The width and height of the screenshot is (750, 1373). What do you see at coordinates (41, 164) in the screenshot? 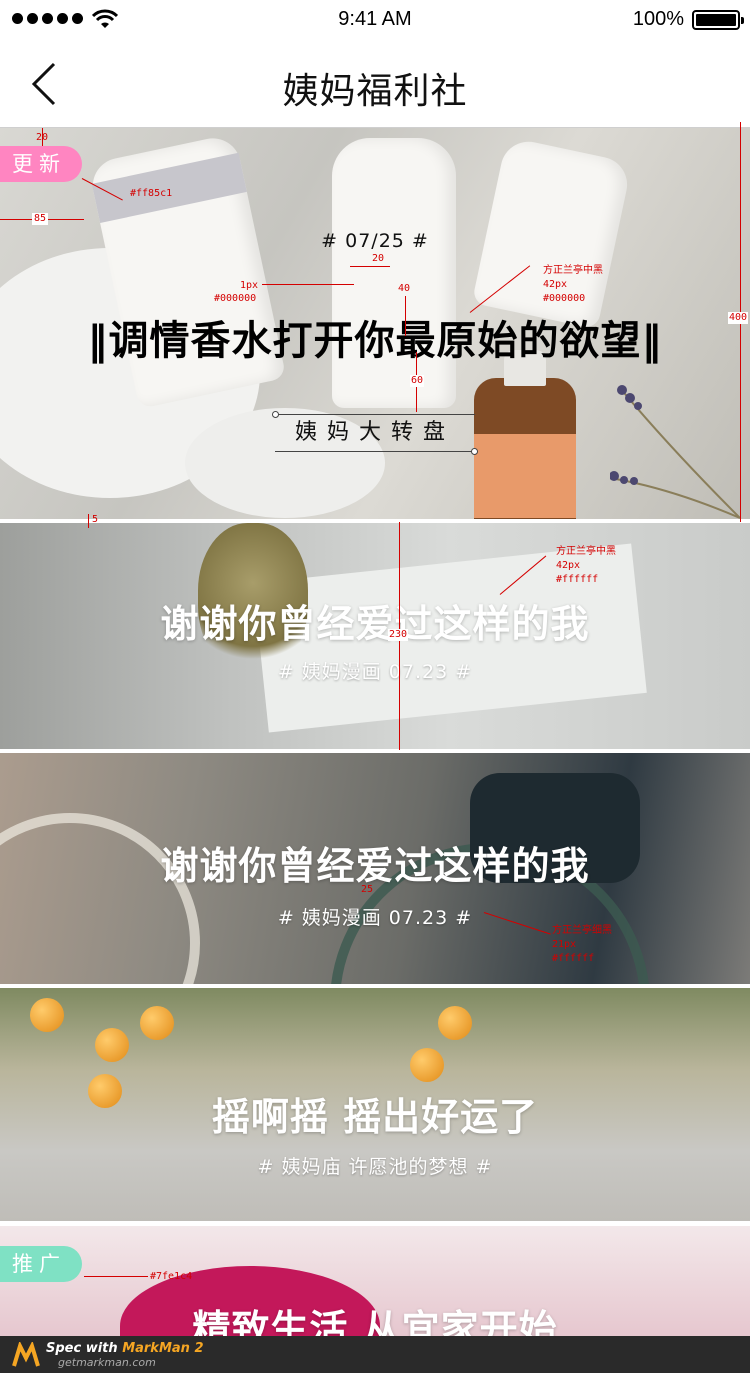
I see `update-badge: 更新` at bounding box center [41, 164].